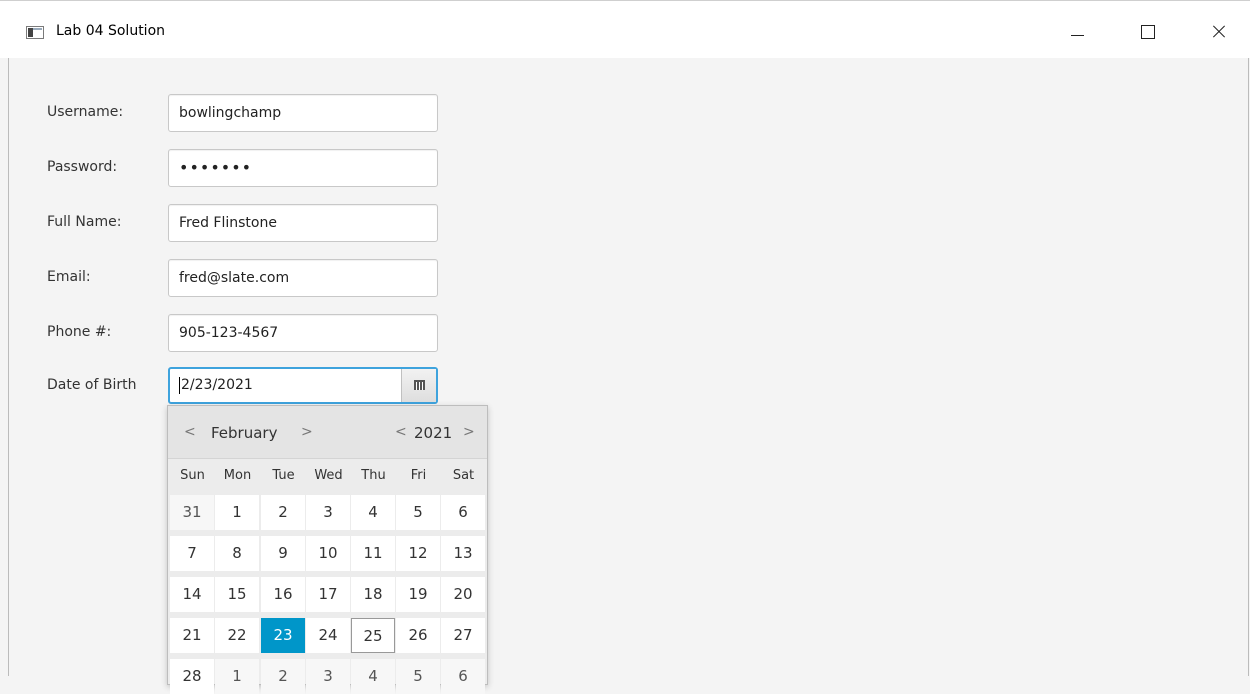 The image size is (1250, 694). Describe the element at coordinates (111, 31) in the screenshot. I see `window-title: Lab 04 Solution` at that location.